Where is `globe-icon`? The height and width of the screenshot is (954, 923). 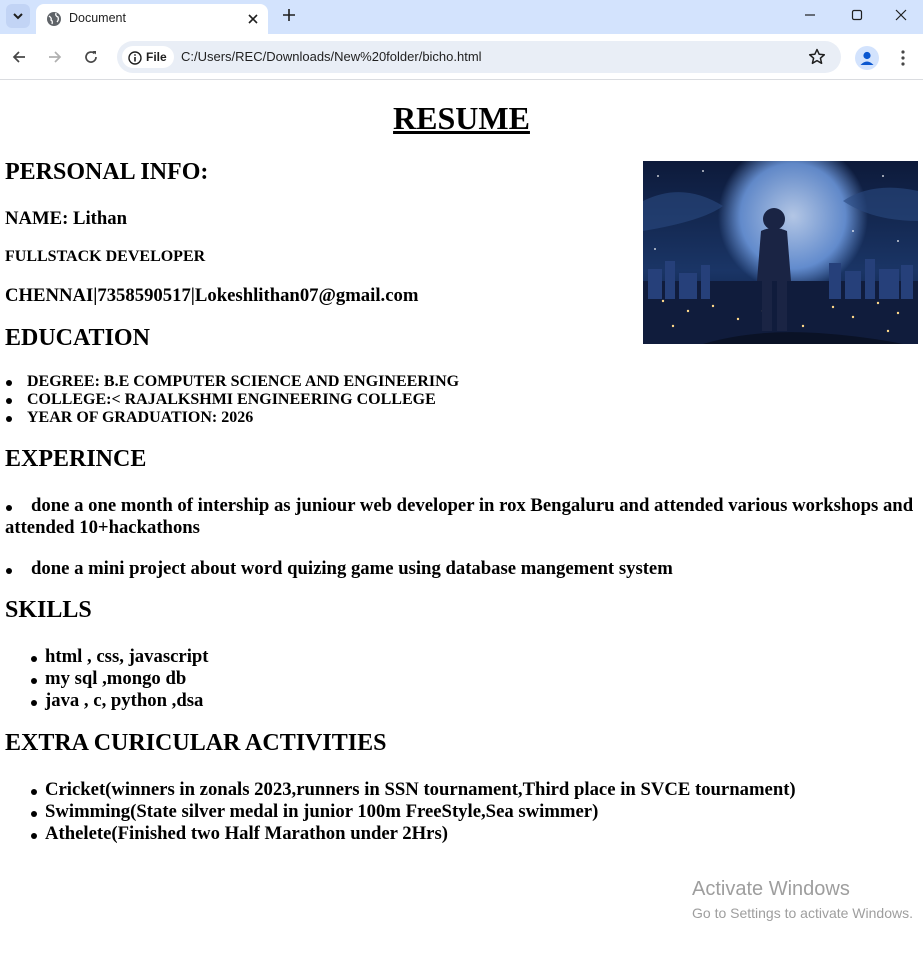 globe-icon is located at coordinates (54, 19).